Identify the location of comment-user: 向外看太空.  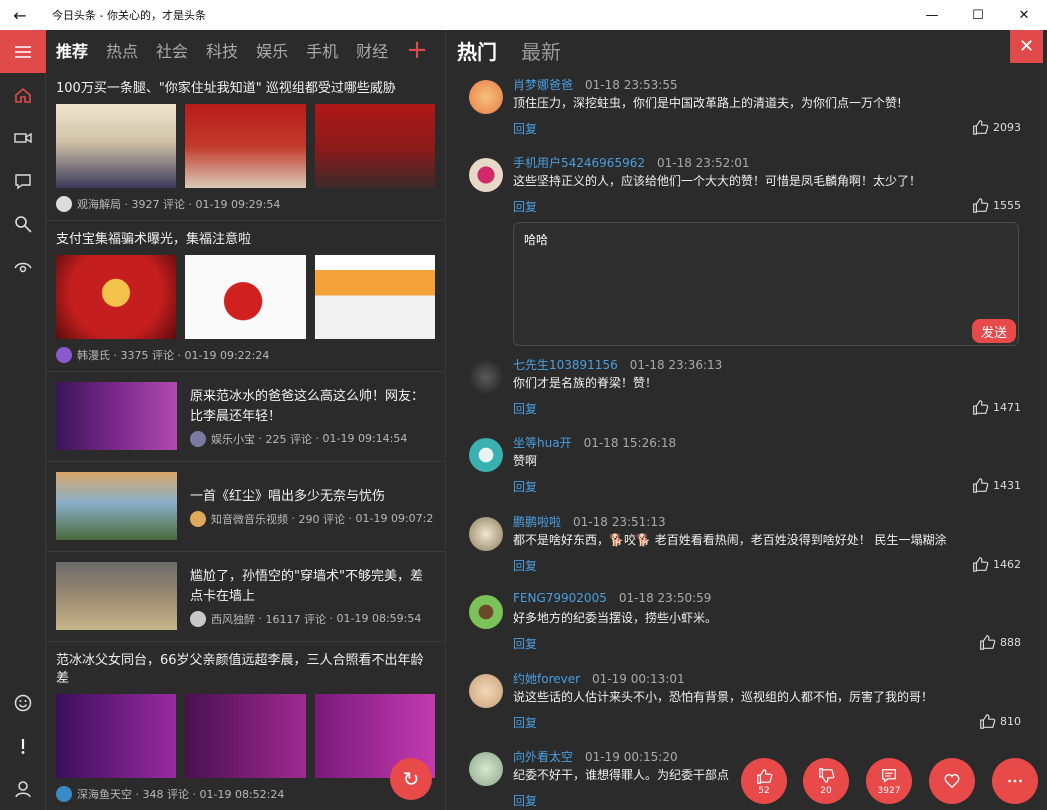
(543, 757).